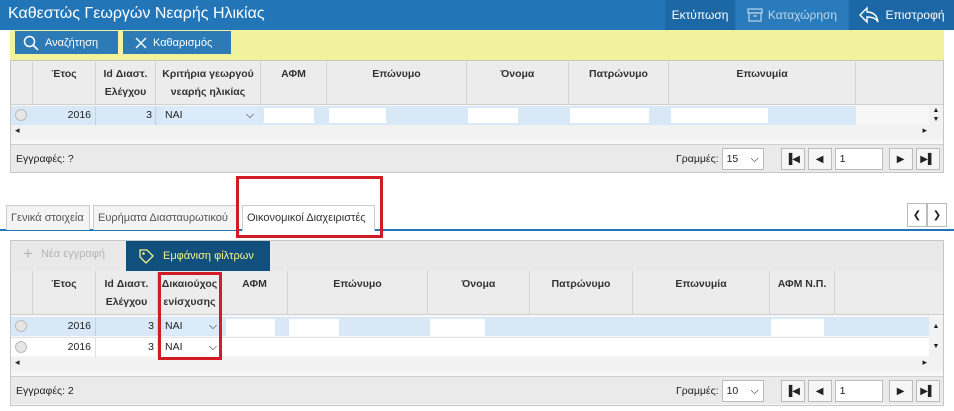 The width and height of the screenshot is (954, 411). Describe the element at coordinates (136, 13) in the screenshot. I see `page-title: Καθεστώς Γεωργών Νεαρής Ηλικίας` at that location.